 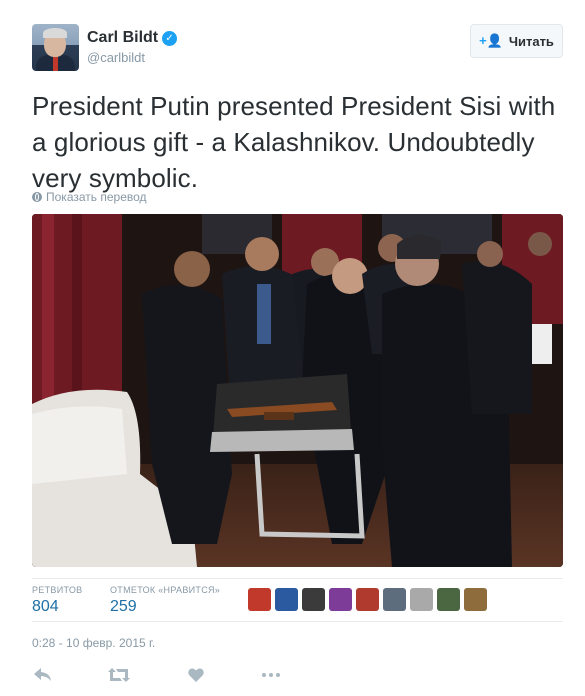 I want to click on retweets-label: РЕТВИТОВ, so click(x=57, y=590).